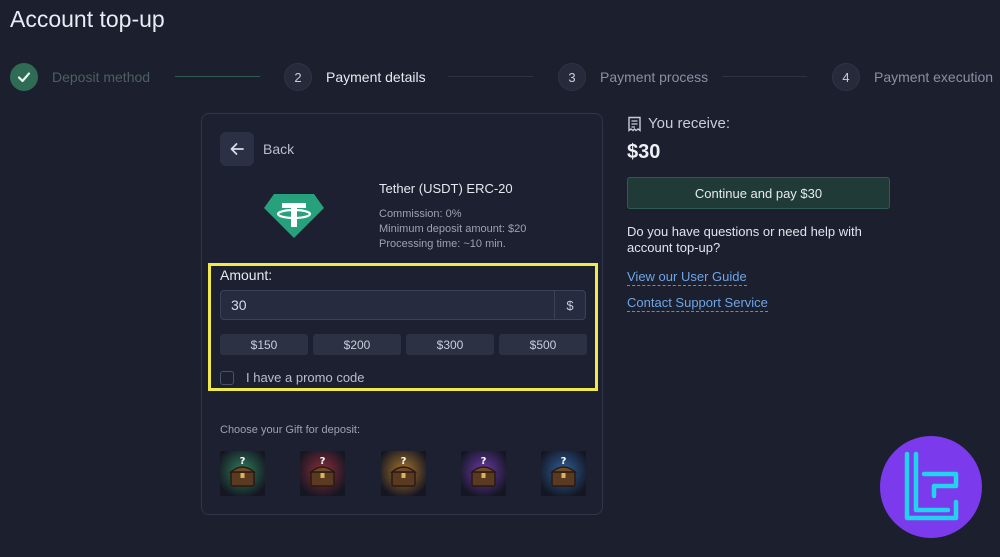 The height and width of the screenshot is (557, 1000). Describe the element at coordinates (644, 152) in the screenshot. I see `receive-amount: $30` at that location.